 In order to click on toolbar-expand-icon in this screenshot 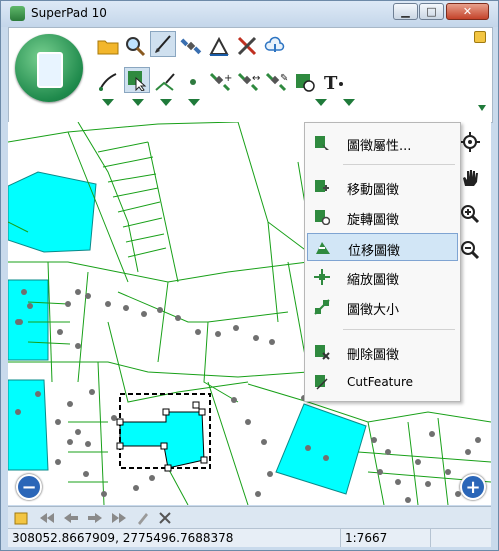, I will do `click(482, 108)`.